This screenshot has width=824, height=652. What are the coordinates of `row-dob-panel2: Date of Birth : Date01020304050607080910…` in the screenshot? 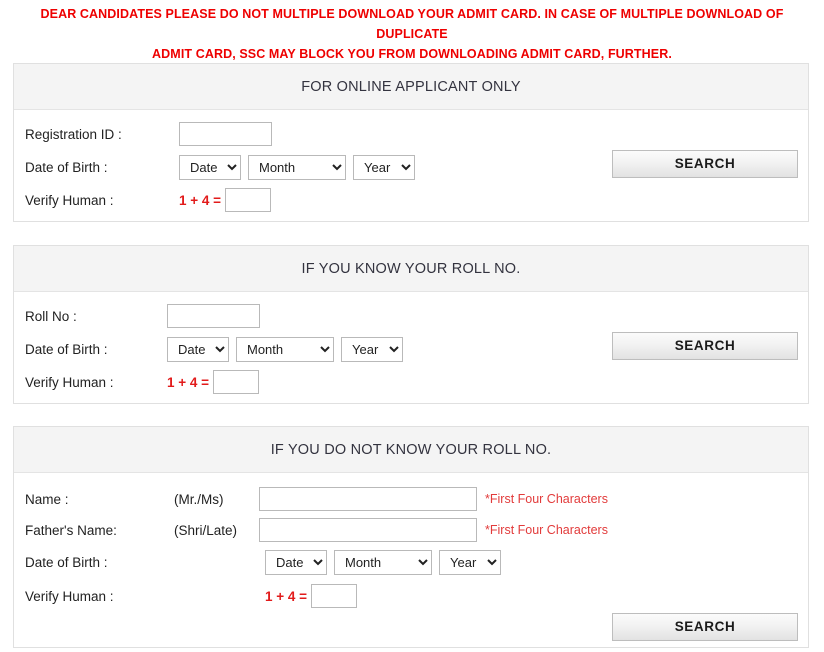 It's located at (214, 349).